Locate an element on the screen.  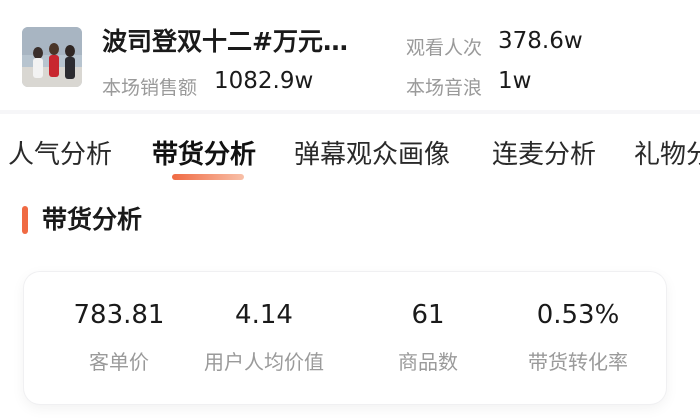
views-label: 观看人次 is located at coordinates (444, 48).